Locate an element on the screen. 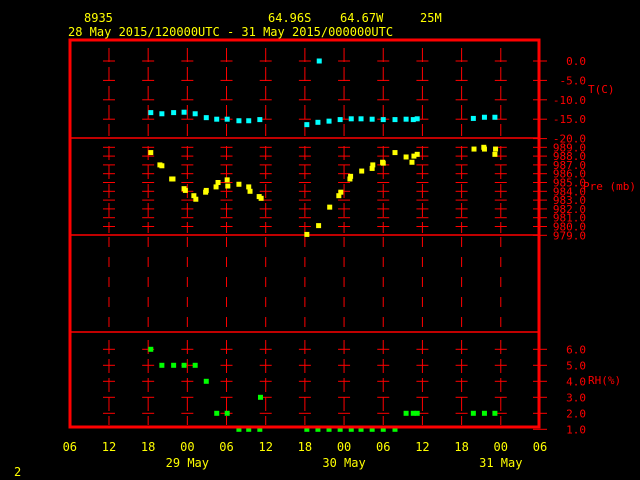 Image resolution: width=640 pixels, height=480 pixels. relative-humidity-tick-label: 6.0 is located at coordinates (576, 349).